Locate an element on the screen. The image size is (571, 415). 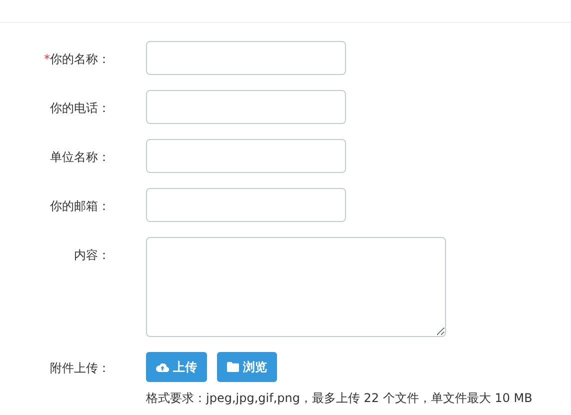
field-label: *你的名称： is located at coordinates (77, 59).